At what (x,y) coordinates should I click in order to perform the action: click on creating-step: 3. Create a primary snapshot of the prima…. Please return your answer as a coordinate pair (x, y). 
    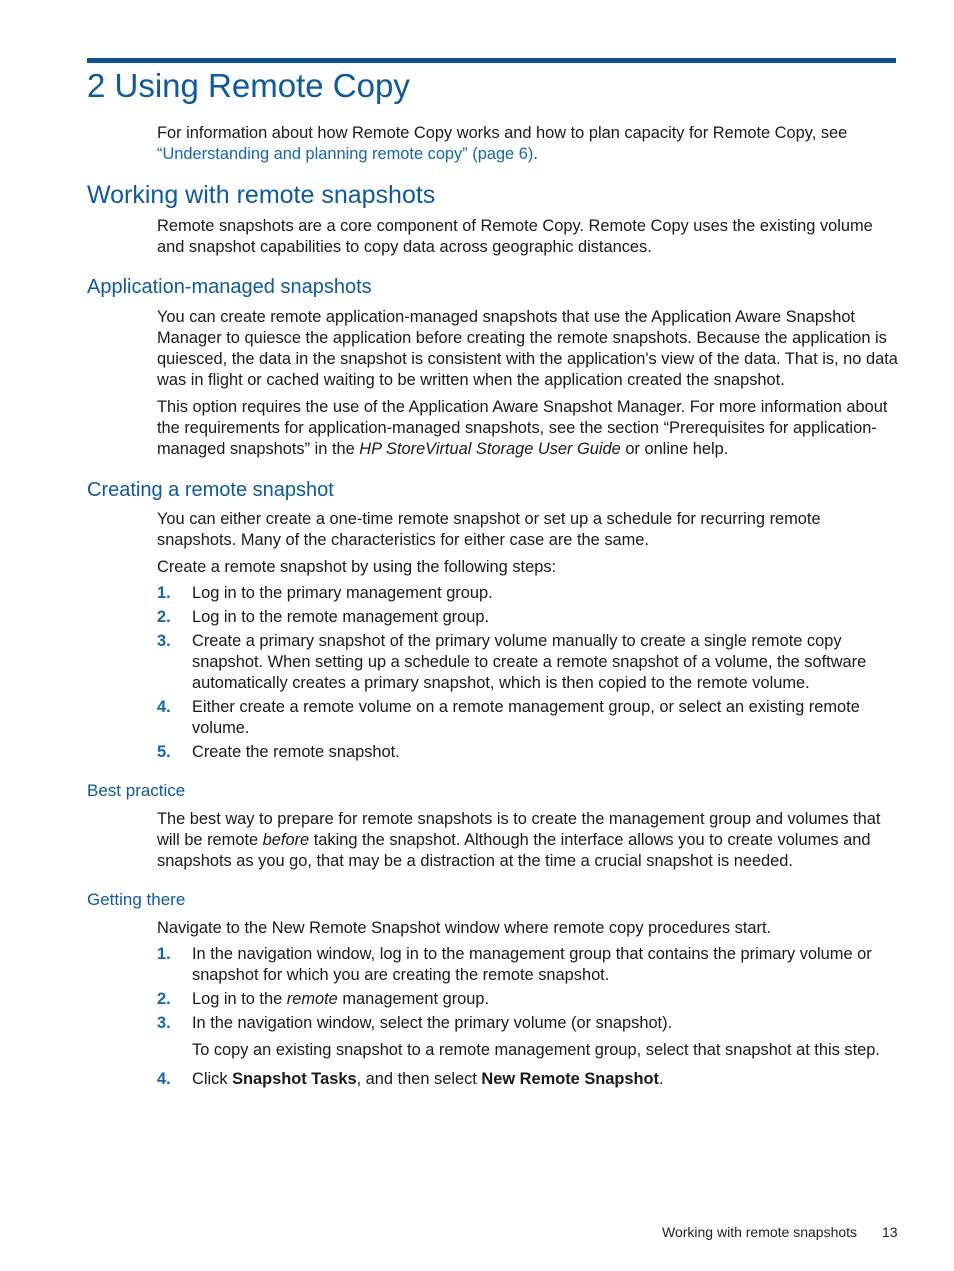
    Looking at the image, I should click on (512, 662).